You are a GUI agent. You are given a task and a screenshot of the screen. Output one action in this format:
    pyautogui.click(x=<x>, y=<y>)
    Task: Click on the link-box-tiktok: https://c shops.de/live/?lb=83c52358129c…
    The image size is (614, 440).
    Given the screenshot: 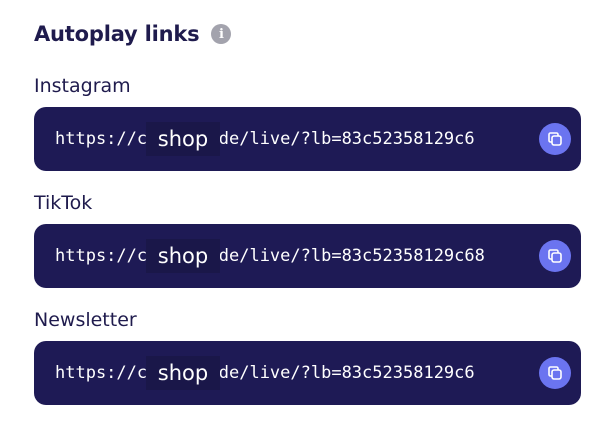 What is the action you would take?
    pyautogui.click(x=307, y=256)
    